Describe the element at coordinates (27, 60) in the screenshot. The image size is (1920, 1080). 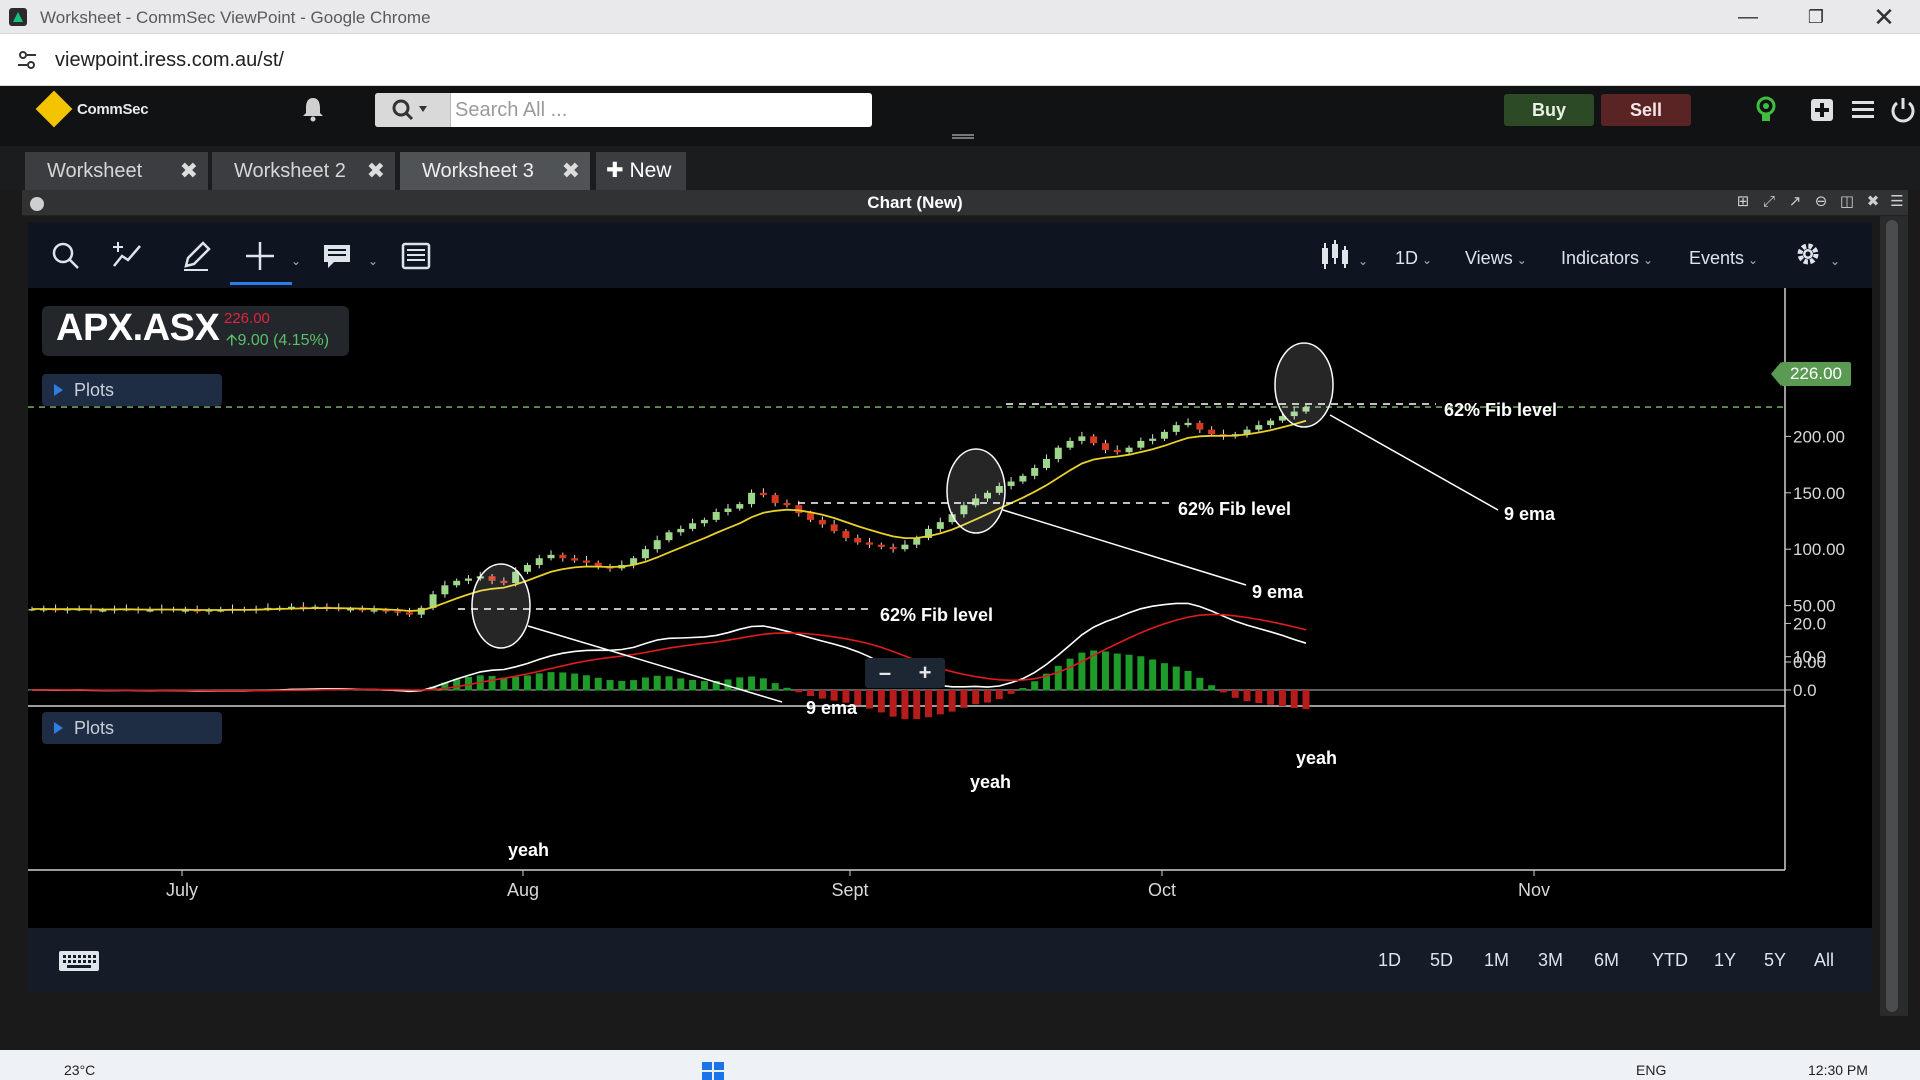
I see `site-settings-icon` at that location.